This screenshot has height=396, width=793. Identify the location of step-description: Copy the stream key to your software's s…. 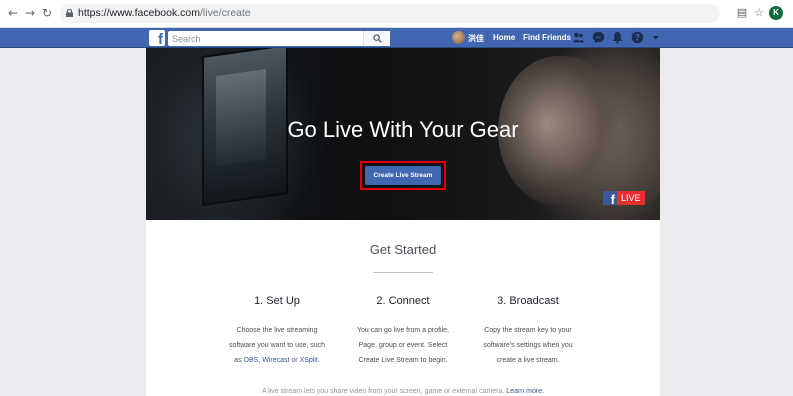
(528, 345).